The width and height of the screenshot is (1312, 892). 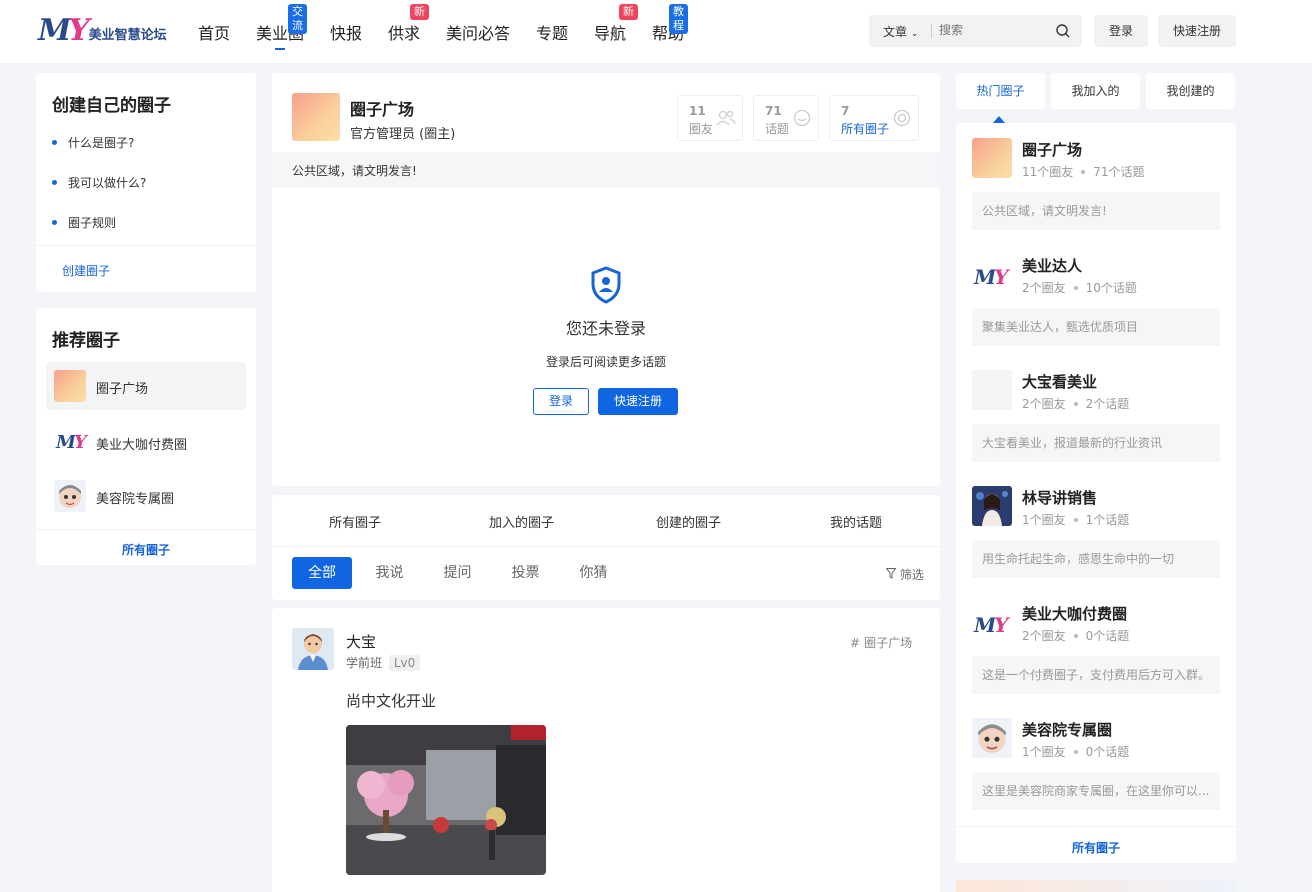 What do you see at coordinates (606, 170) in the screenshot?
I see `circle-notice-bar: 公共区域，请文明发言!` at bounding box center [606, 170].